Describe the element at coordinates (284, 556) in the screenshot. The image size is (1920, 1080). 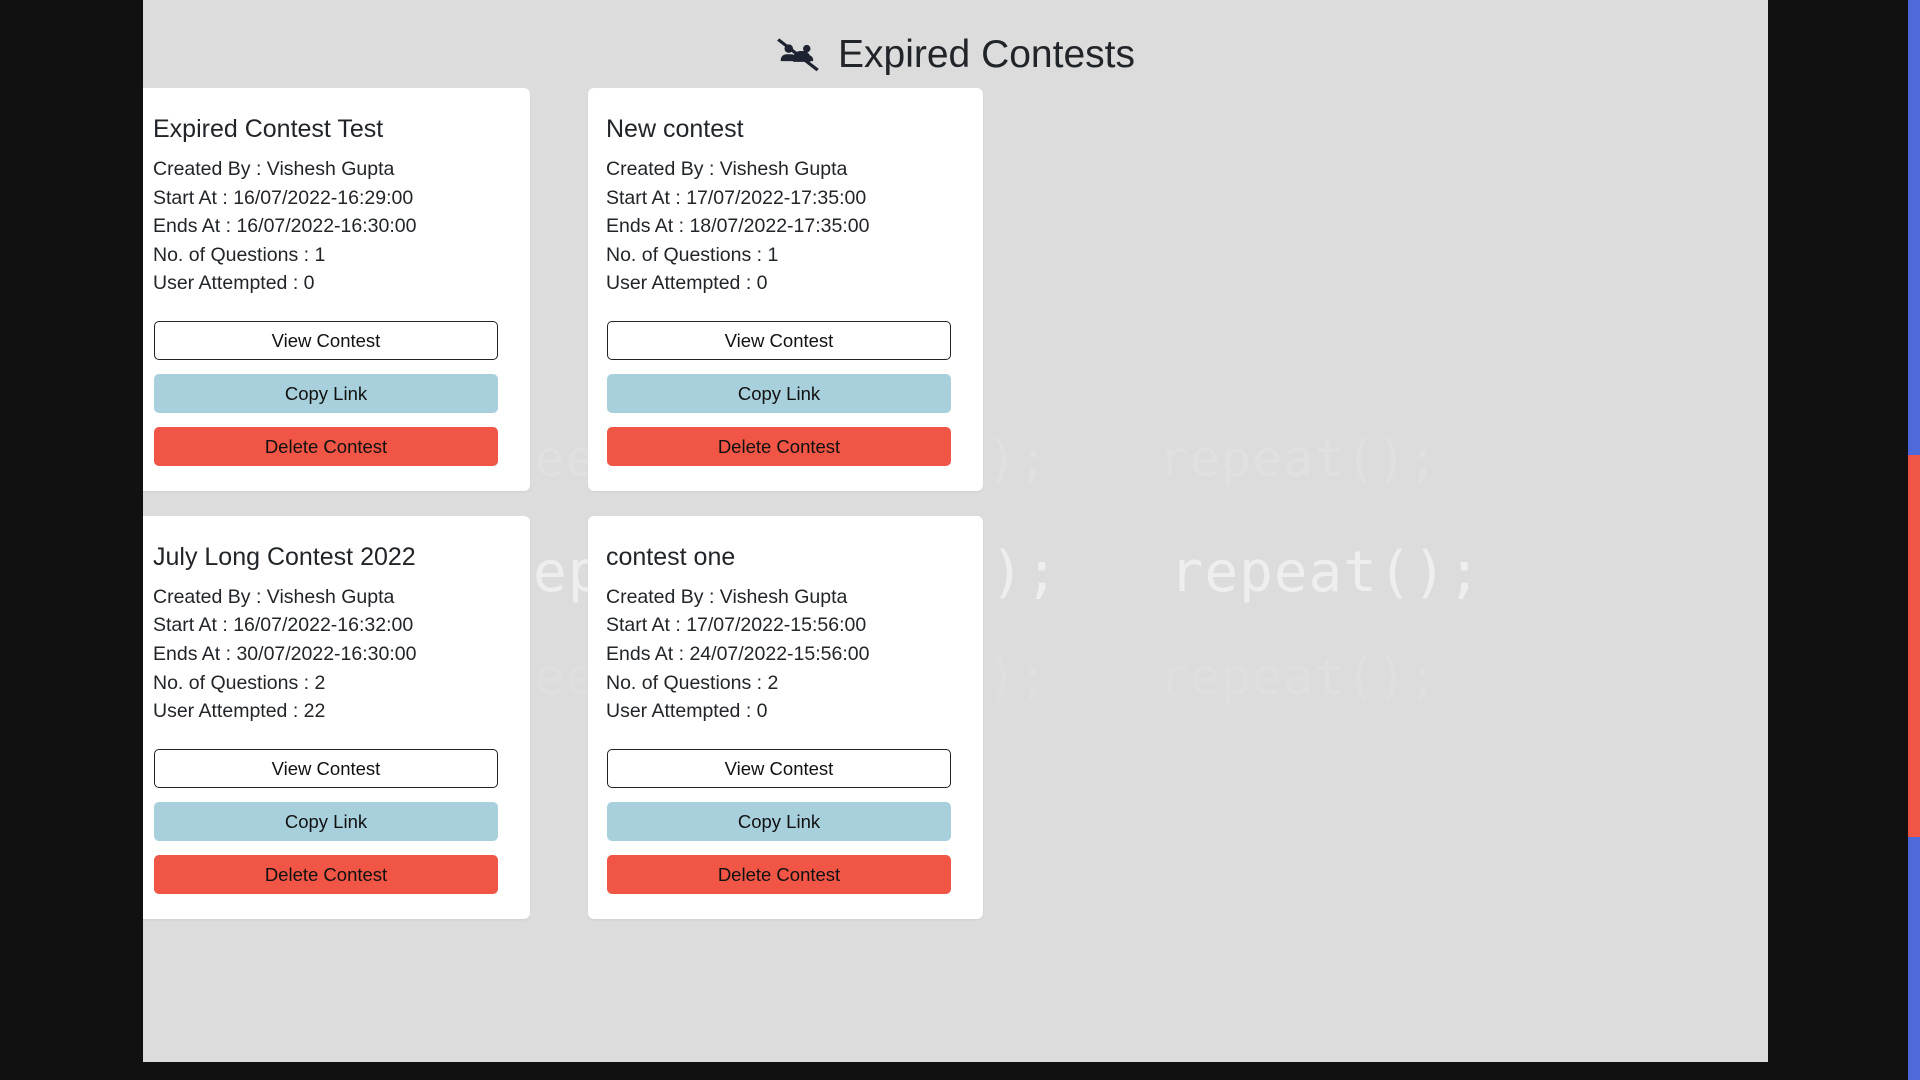
I see `contest-title: July Long Contest 2022` at that location.